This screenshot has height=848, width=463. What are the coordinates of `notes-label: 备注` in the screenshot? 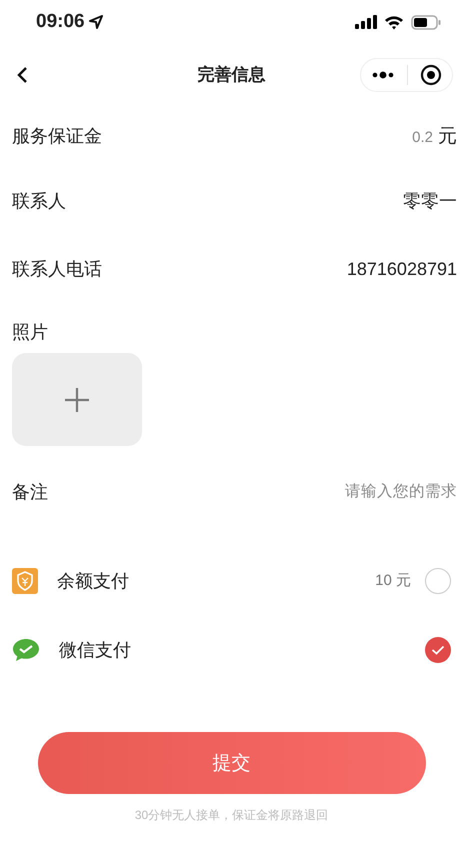 It's located at (30, 492).